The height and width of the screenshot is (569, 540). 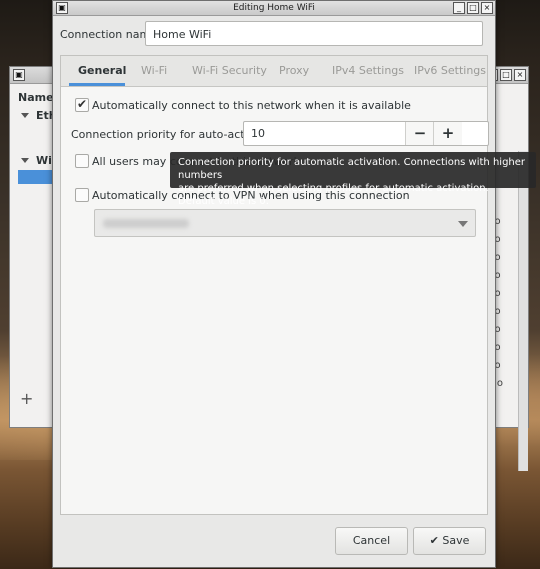 I want to click on save-button: ✔ Save, so click(x=449, y=541).